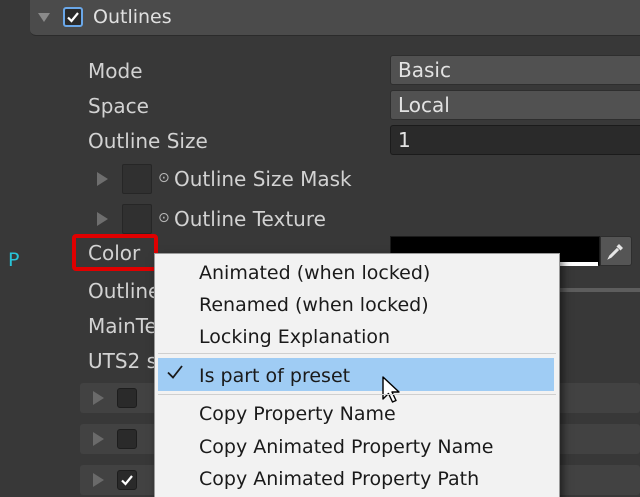 The width and height of the screenshot is (640, 497). What do you see at coordinates (127, 439) in the screenshot?
I see `sub-section-2-checkbox` at bounding box center [127, 439].